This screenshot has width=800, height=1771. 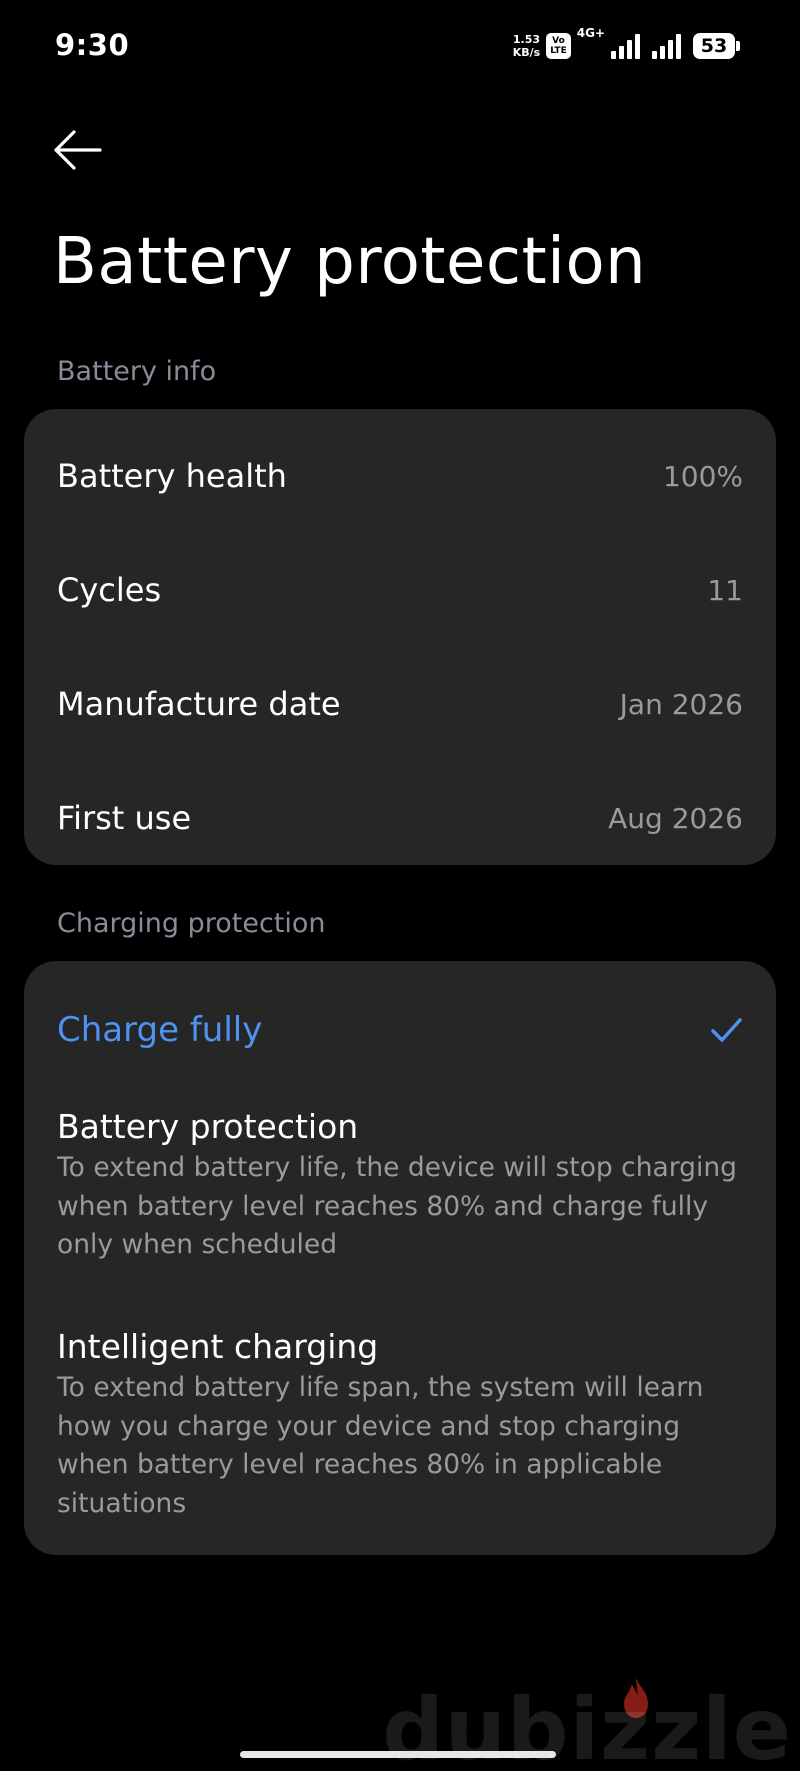 What do you see at coordinates (725, 590) in the screenshot?
I see `cycles-value: 11` at bounding box center [725, 590].